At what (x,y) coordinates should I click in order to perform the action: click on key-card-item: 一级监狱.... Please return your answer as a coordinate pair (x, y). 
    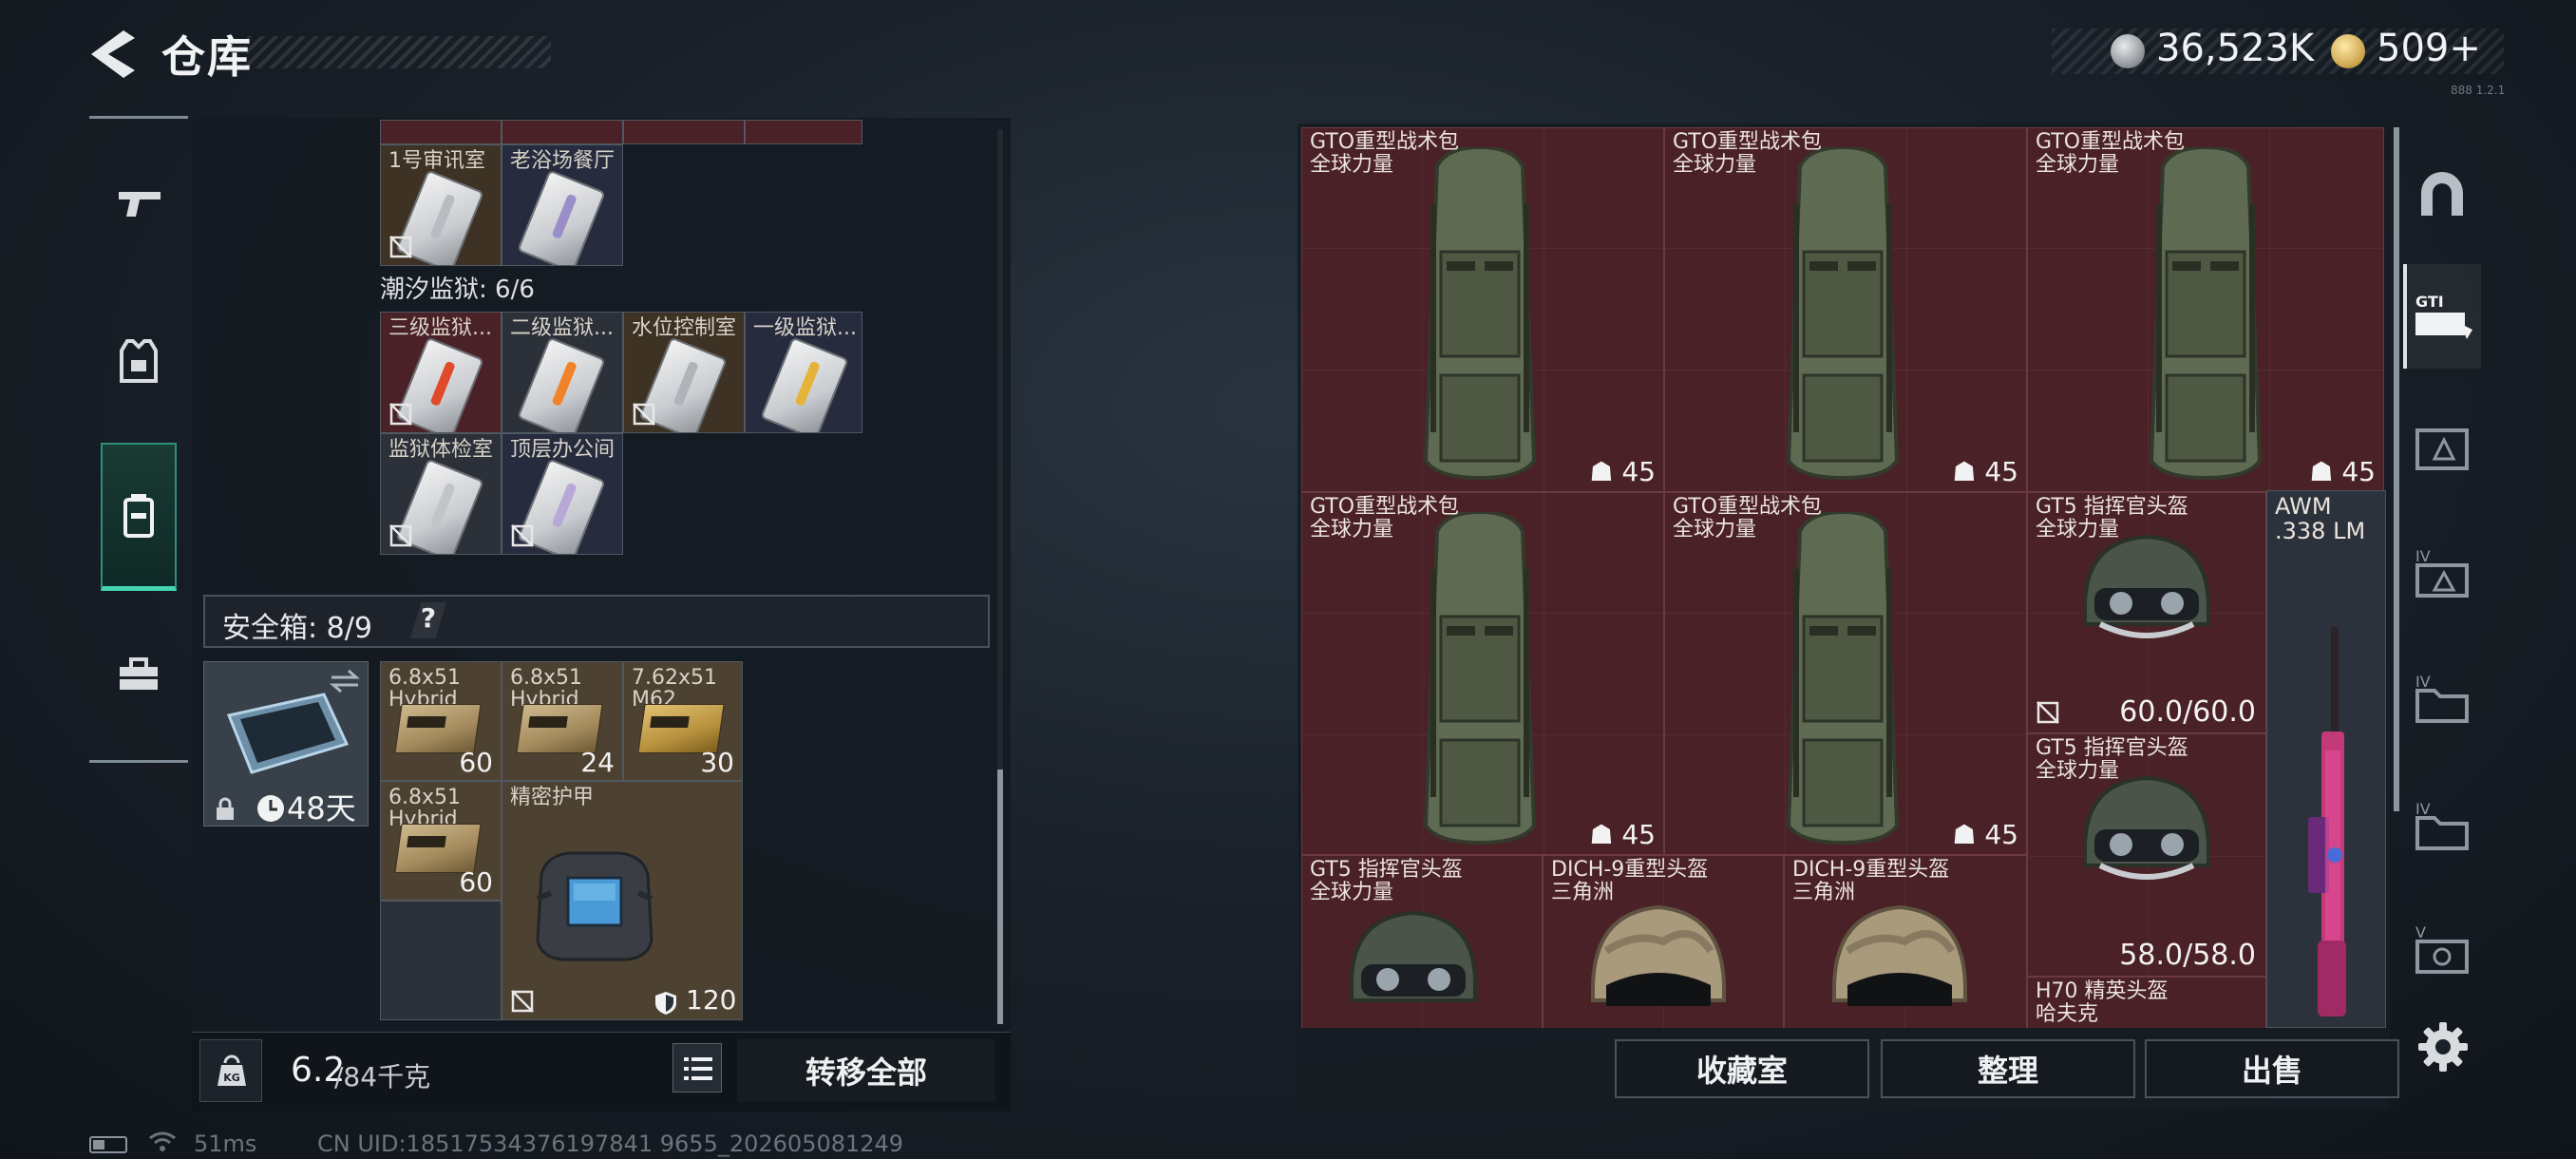
    Looking at the image, I should click on (803, 372).